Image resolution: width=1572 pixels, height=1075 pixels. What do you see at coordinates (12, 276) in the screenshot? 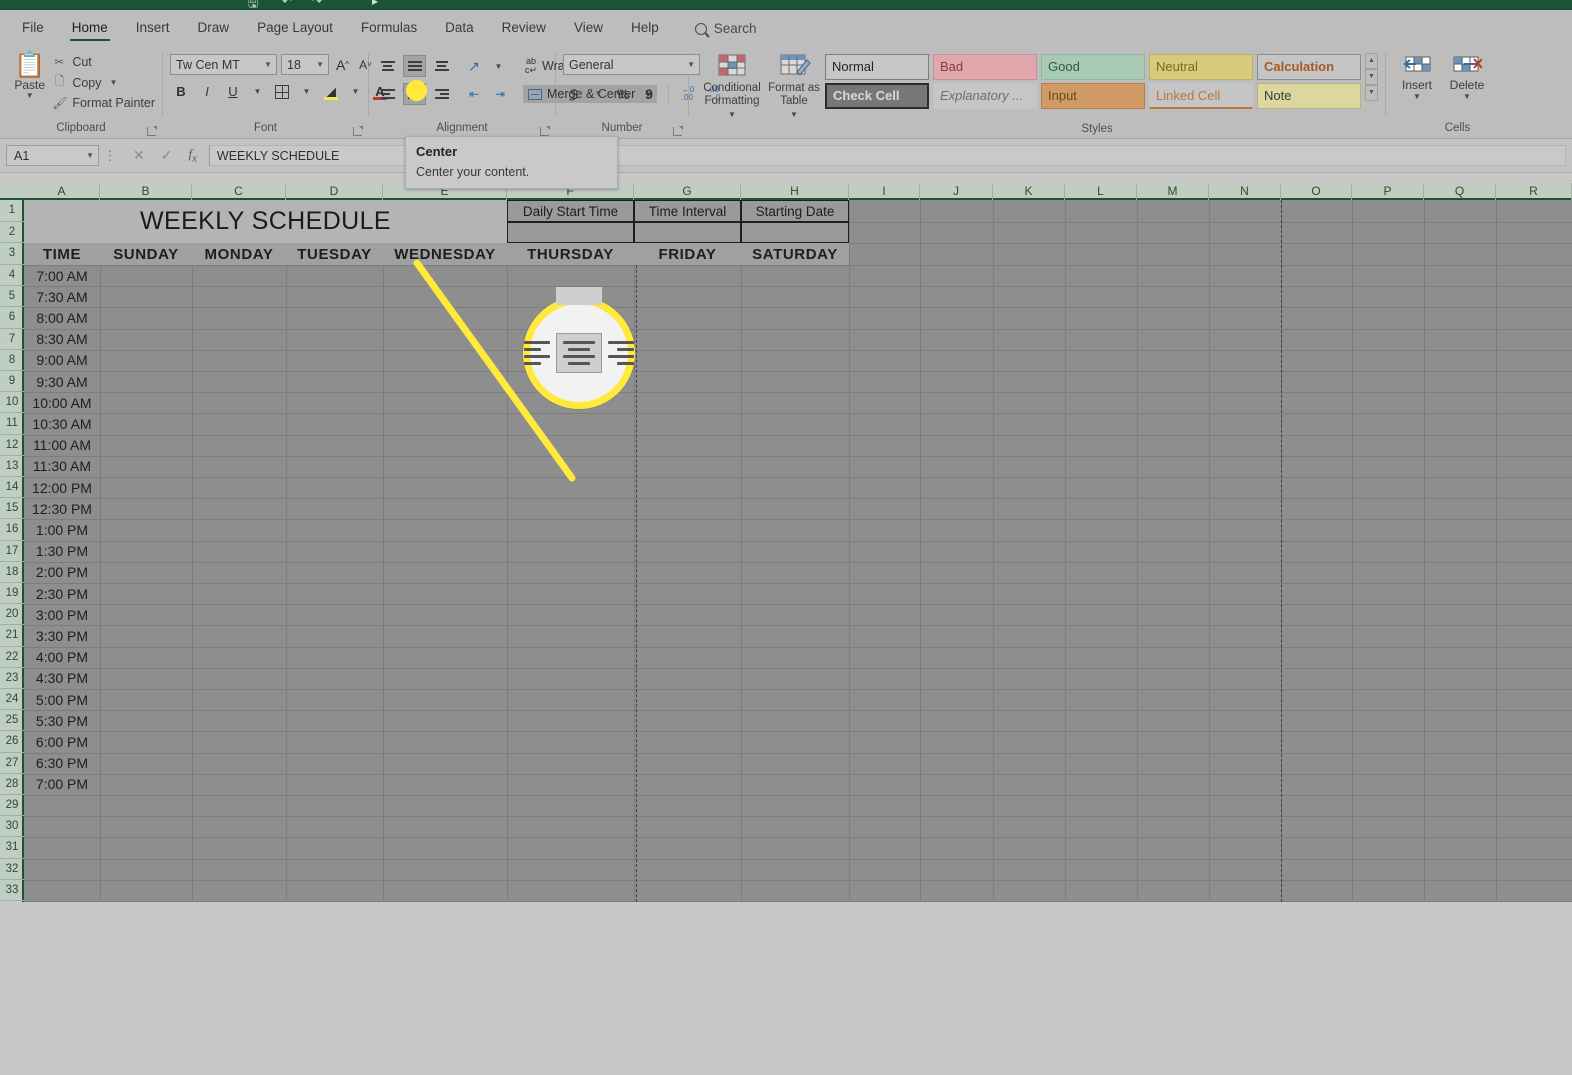
I see `row-header-4: 4` at bounding box center [12, 276].